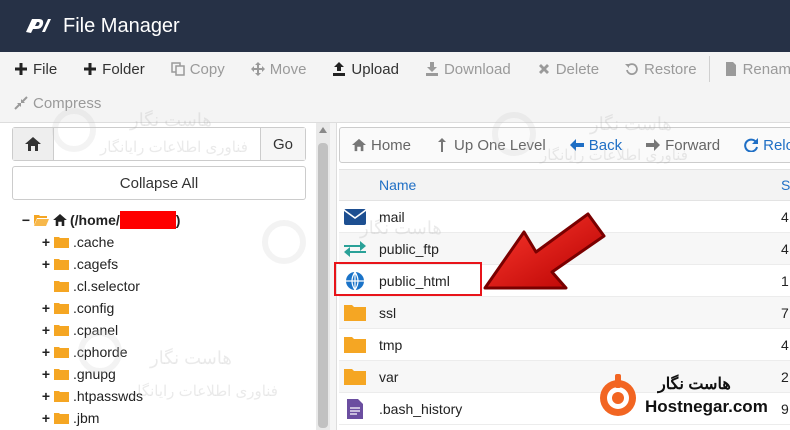  Describe the element at coordinates (147, 220) in the screenshot. I see `redacted-username` at that location.